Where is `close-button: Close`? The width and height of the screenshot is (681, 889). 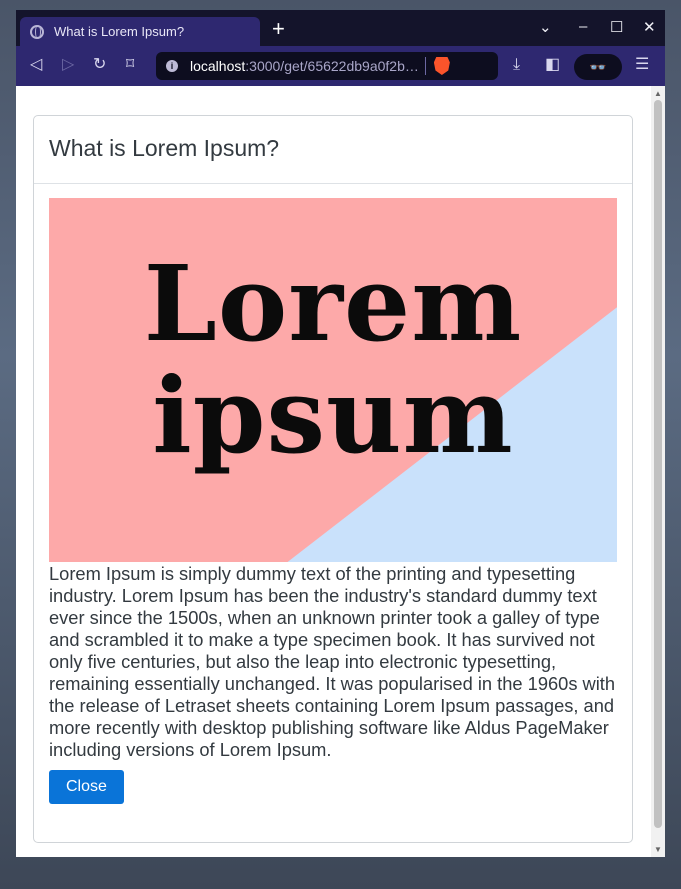
close-button: Close is located at coordinates (86, 787).